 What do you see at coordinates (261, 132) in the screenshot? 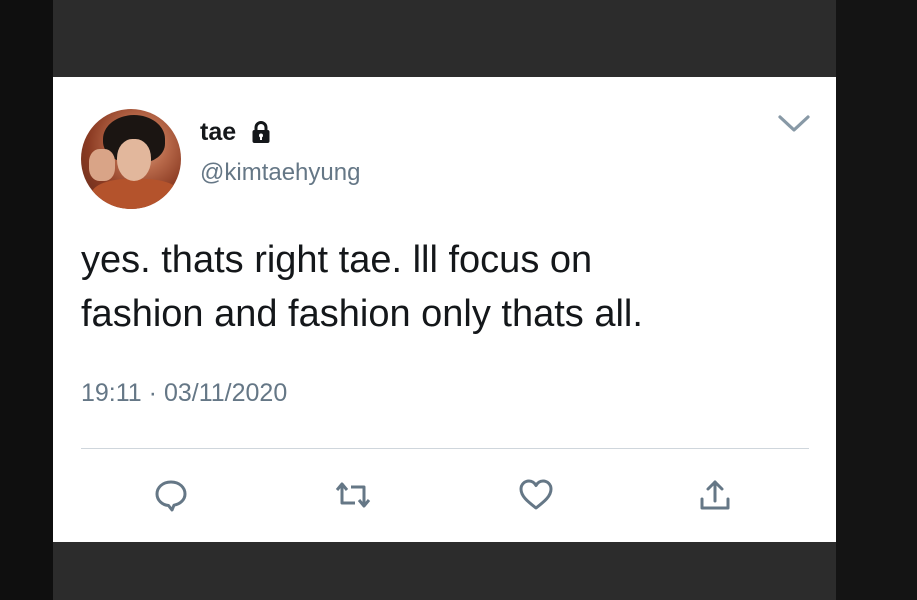
I see `lock-icon` at bounding box center [261, 132].